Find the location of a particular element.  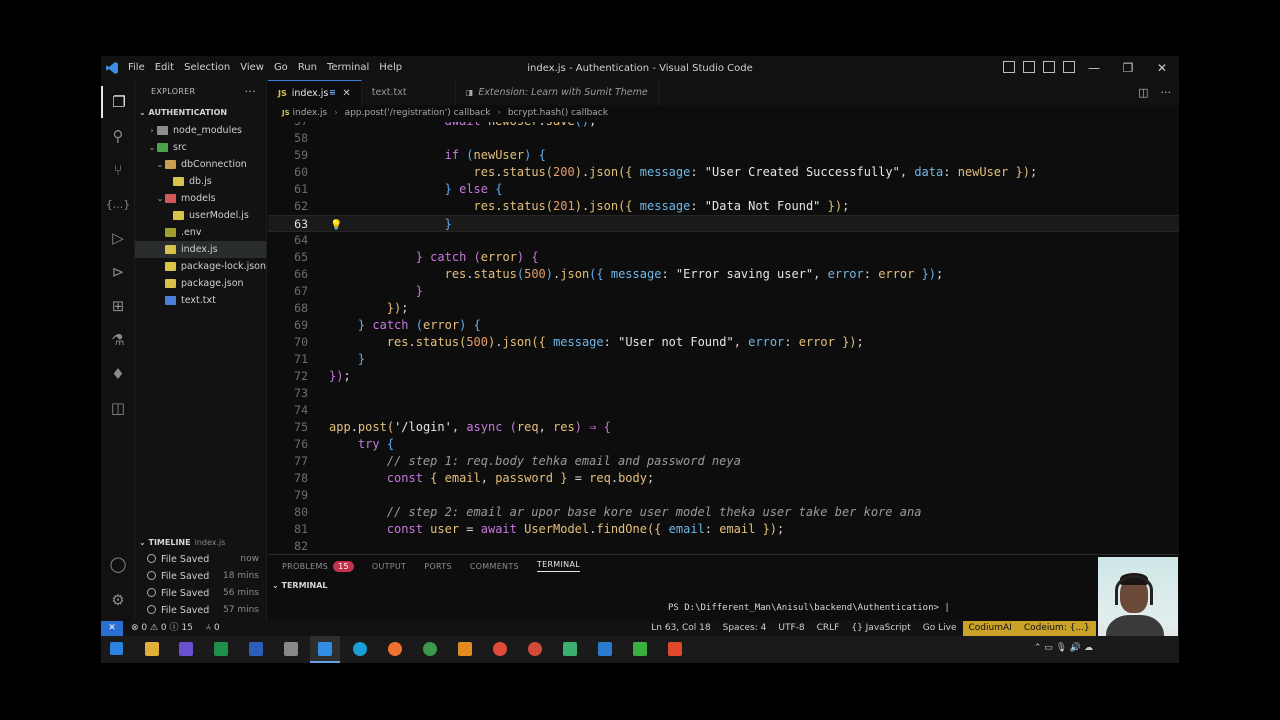

menu-go: Go is located at coordinates (281, 68).